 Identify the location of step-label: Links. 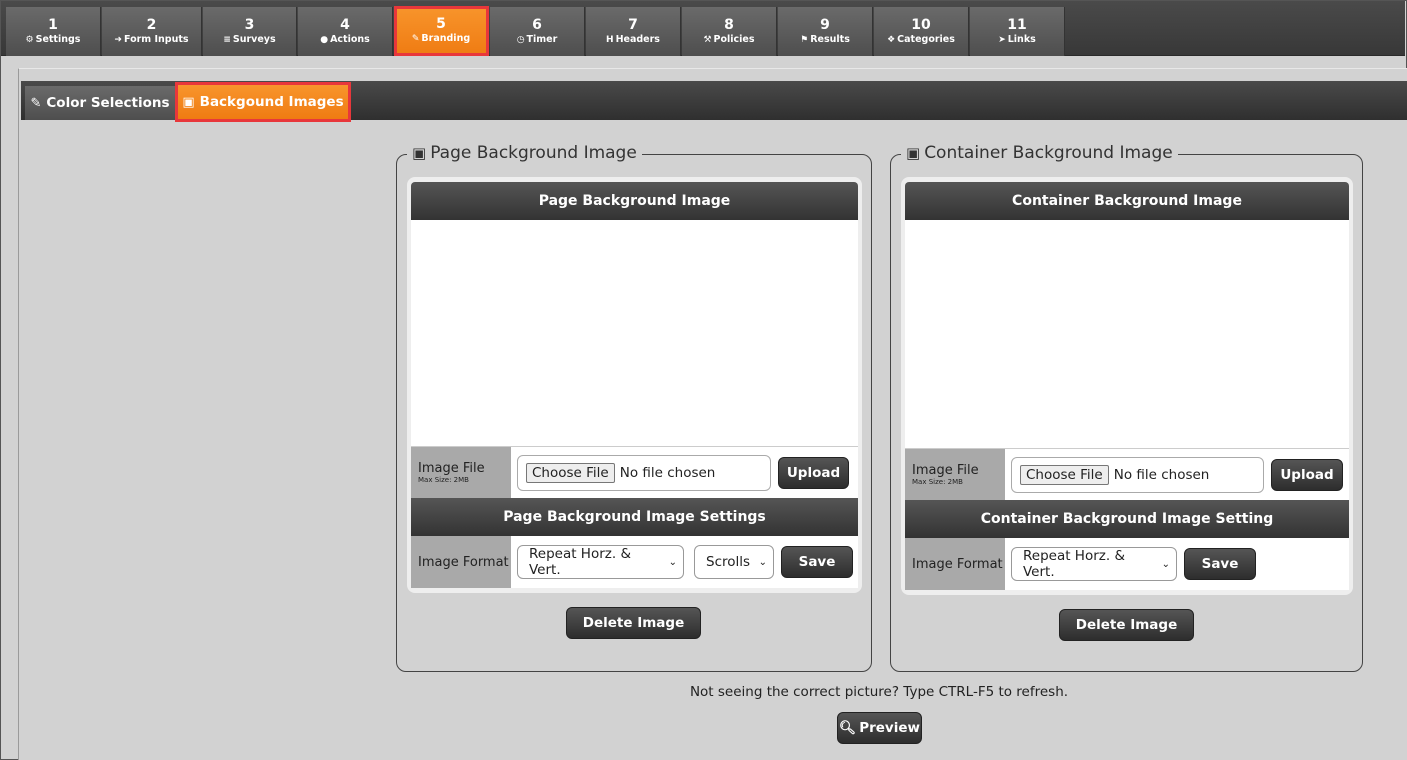
(1021, 39).